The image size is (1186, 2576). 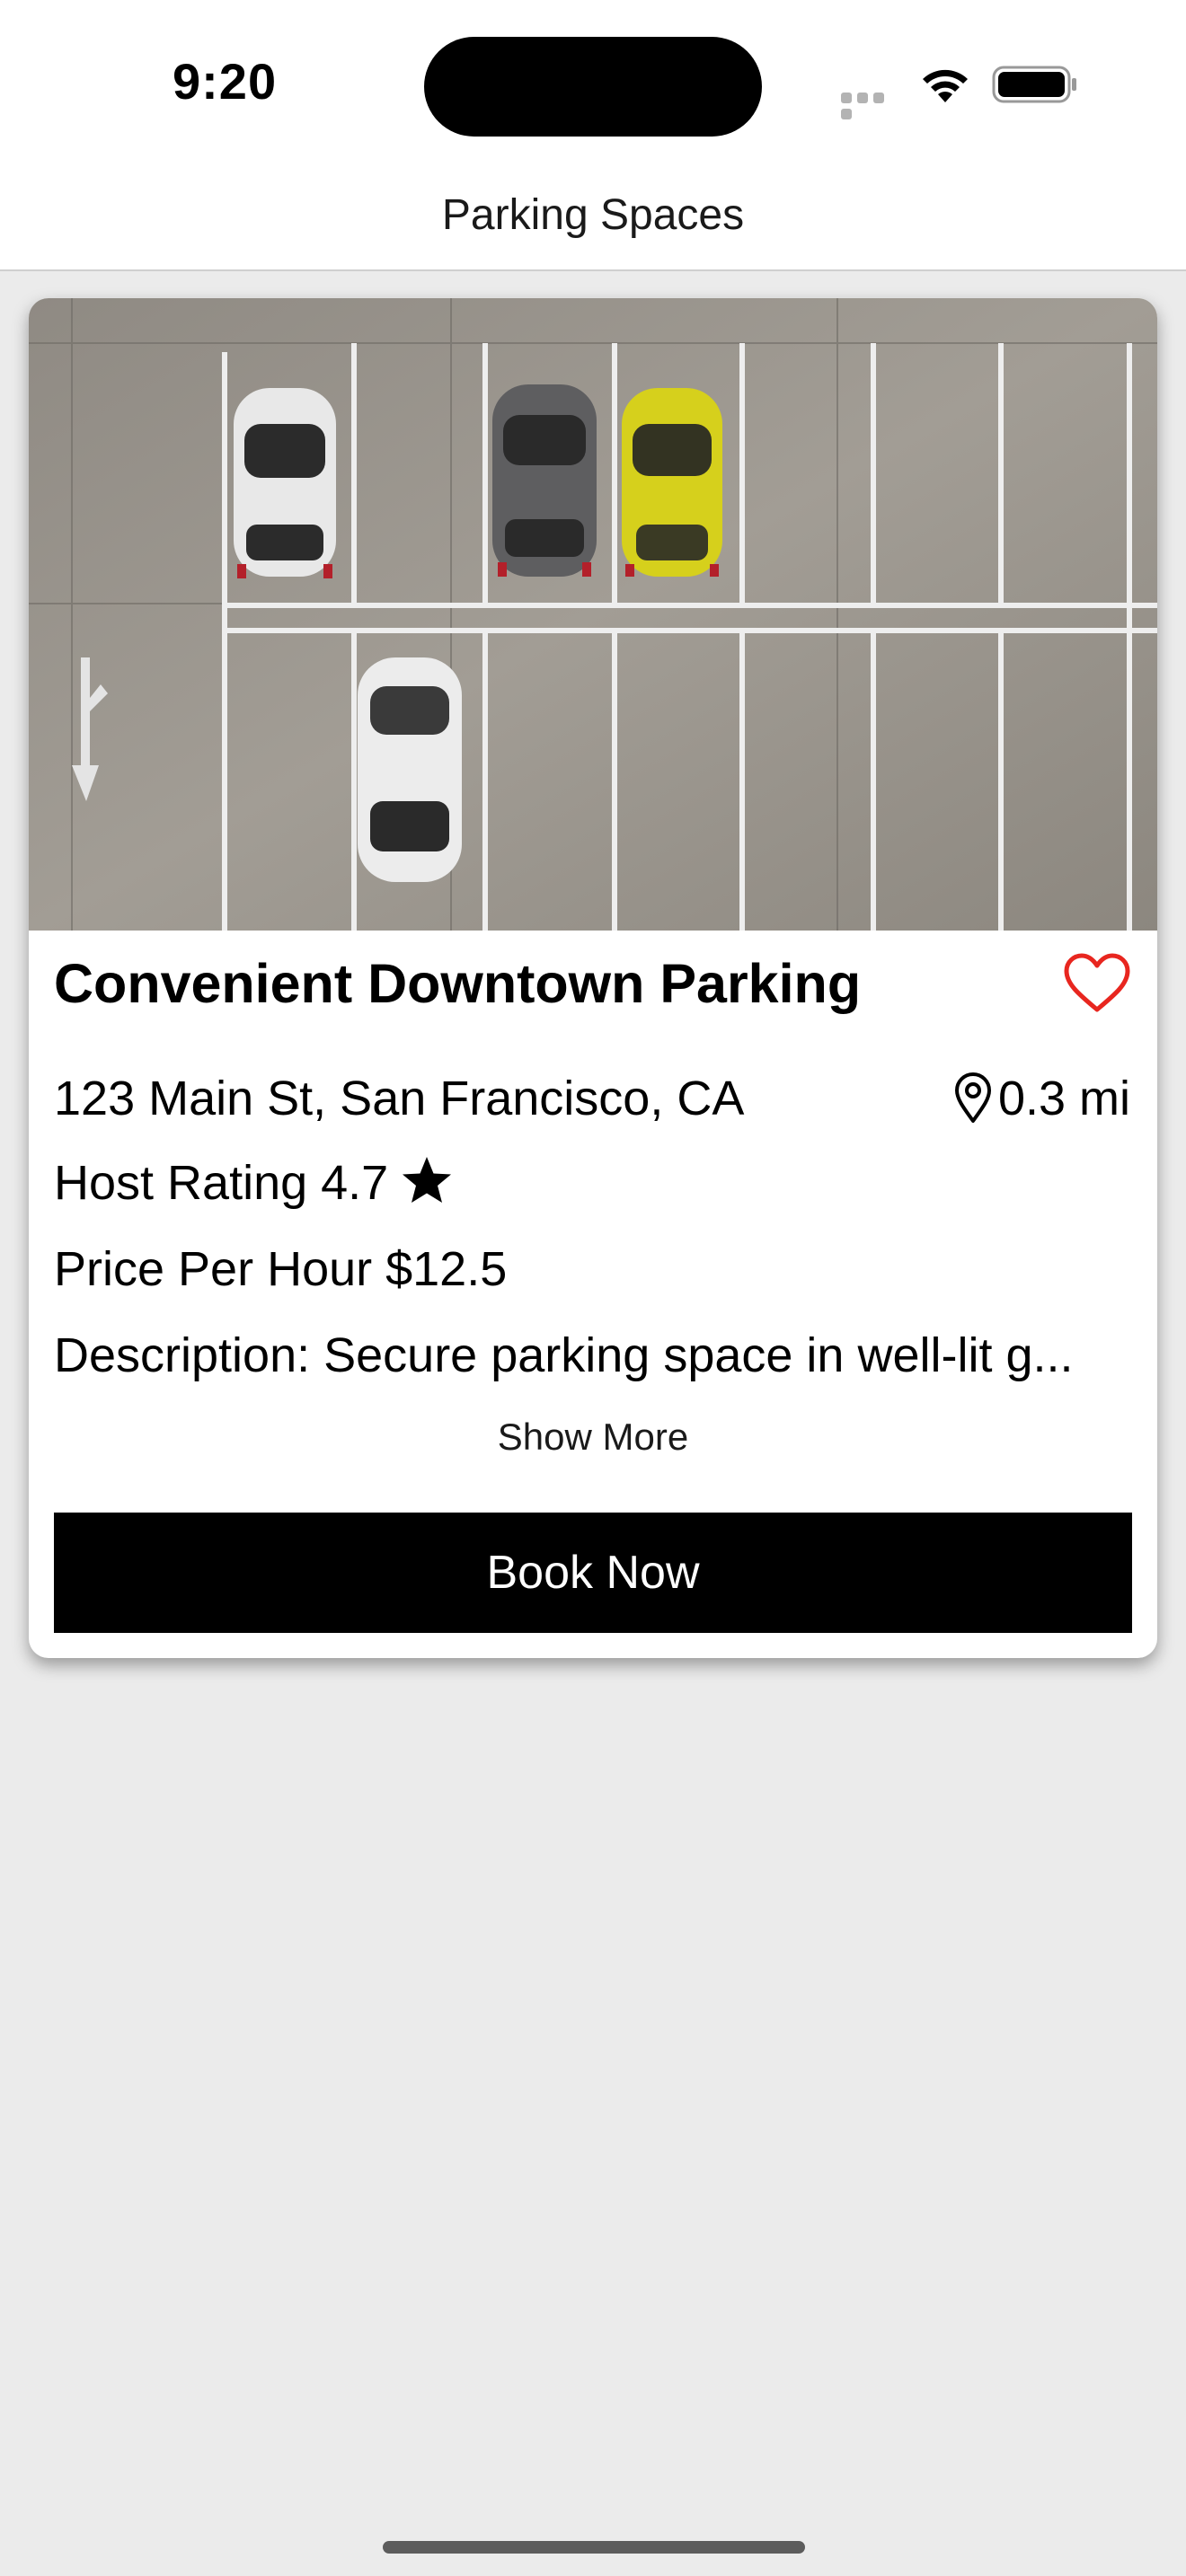 What do you see at coordinates (871, 105) in the screenshot?
I see `cellular-signal-icon` at bounding box center [871, 105].